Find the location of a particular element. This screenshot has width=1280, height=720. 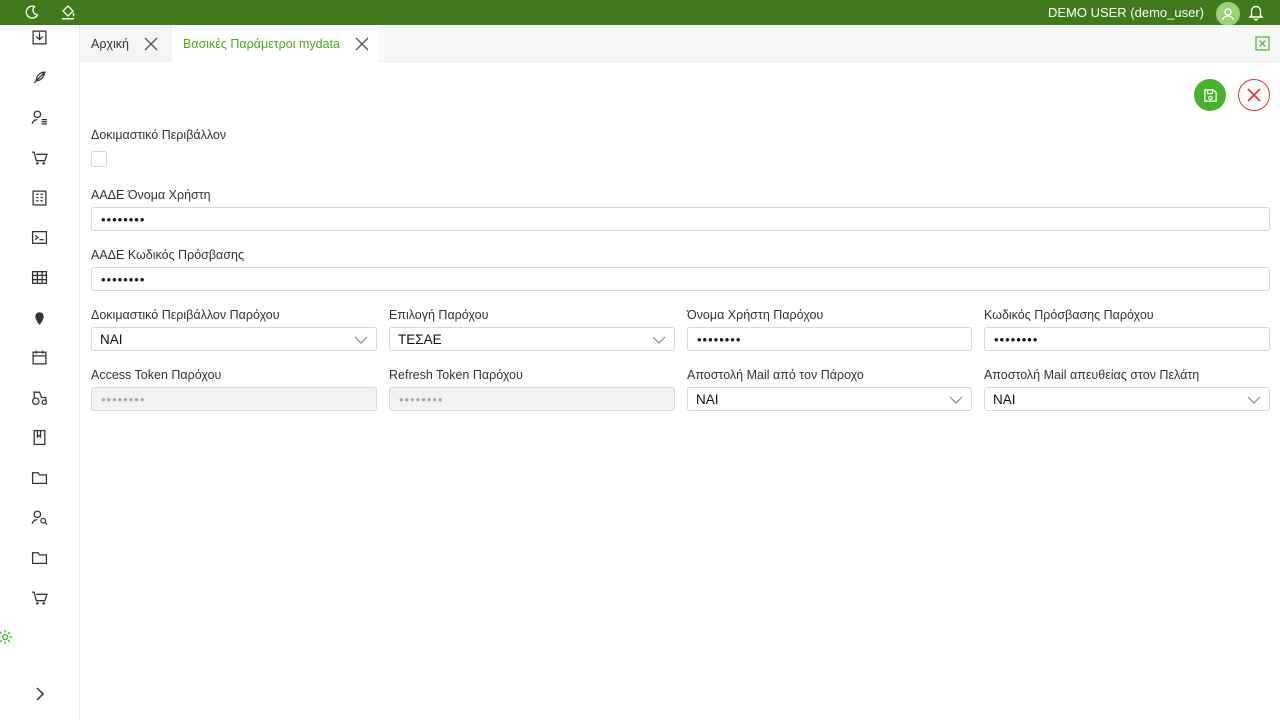

save-button is located at coordinates (1210, 95).